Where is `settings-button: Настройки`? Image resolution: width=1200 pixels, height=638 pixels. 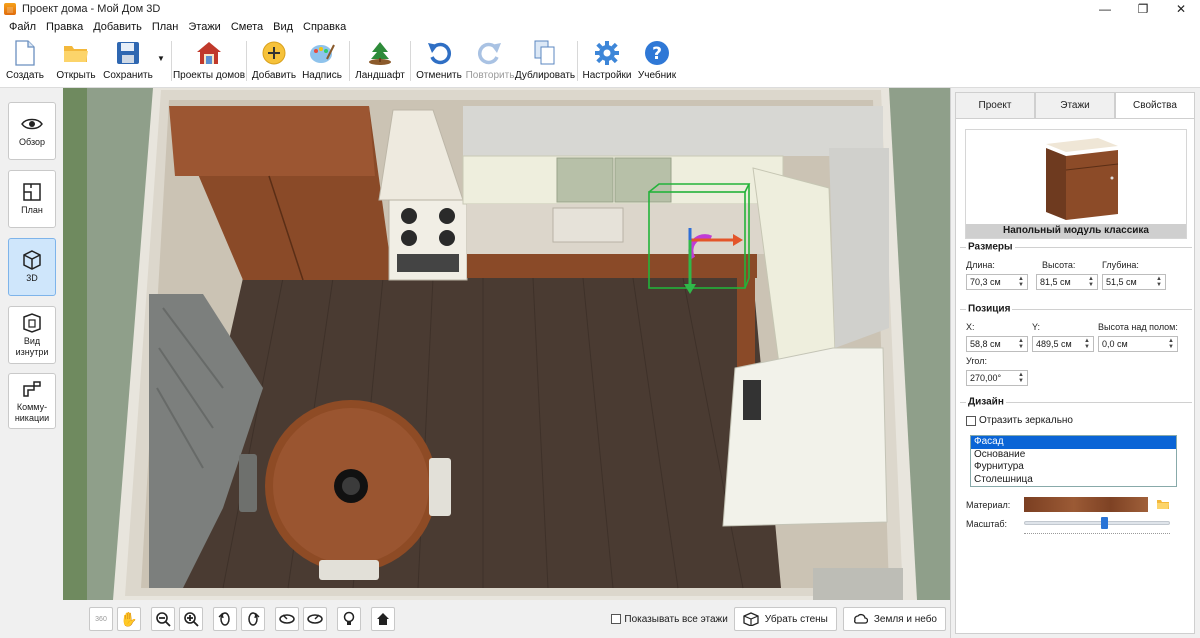 settings-button: Настройки is located at coordinates (607, 61).